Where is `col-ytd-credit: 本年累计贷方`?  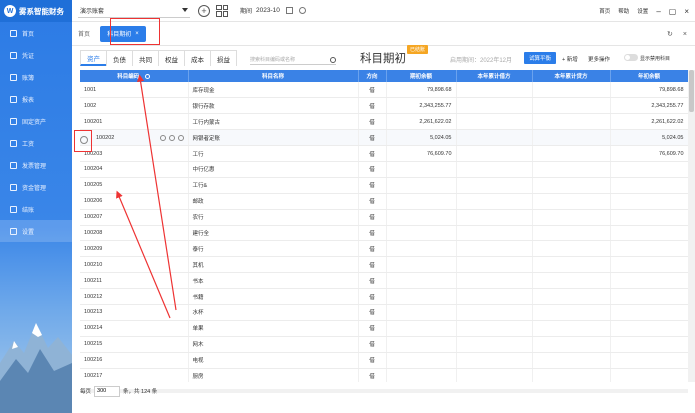 col-ytd-credit: 本年累计贷方 is located at coordinates (571, 76).